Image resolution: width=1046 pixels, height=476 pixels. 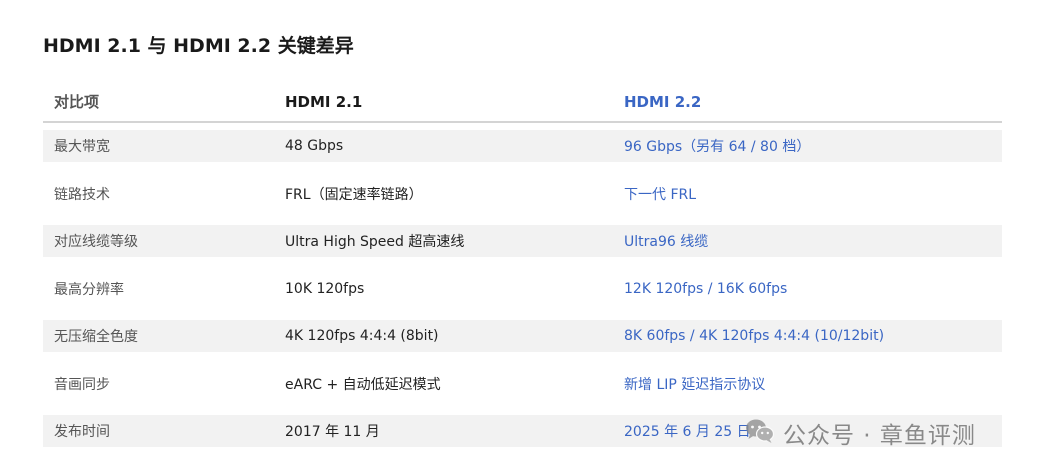 I want to click on hdmi-22-value: 8K 60fps / 4K 120fps 4:4:4 (10/12bit), so click(x=754, y=336).